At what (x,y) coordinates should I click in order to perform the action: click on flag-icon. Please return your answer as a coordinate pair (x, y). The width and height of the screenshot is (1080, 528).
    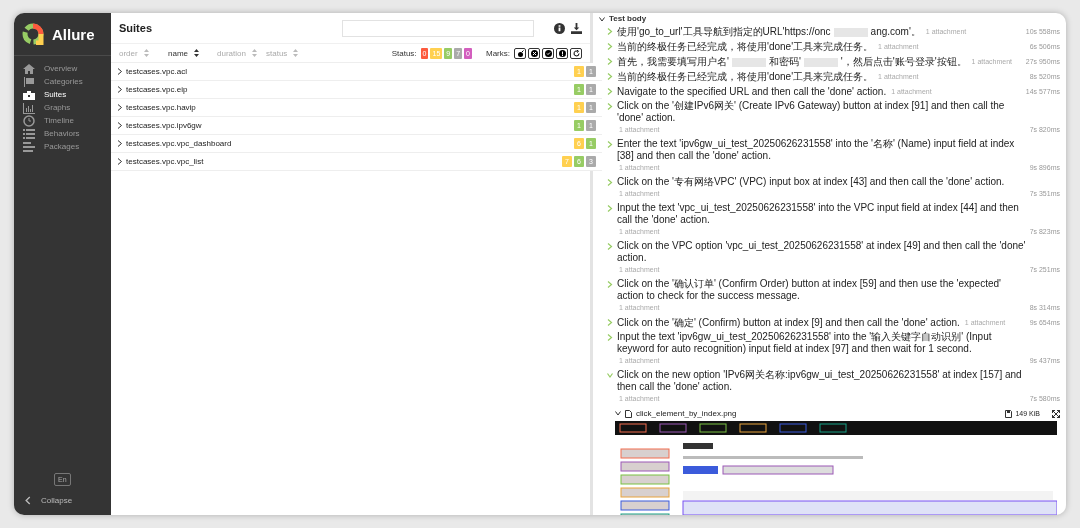
    Looking at the image, I should click on (29, 81).